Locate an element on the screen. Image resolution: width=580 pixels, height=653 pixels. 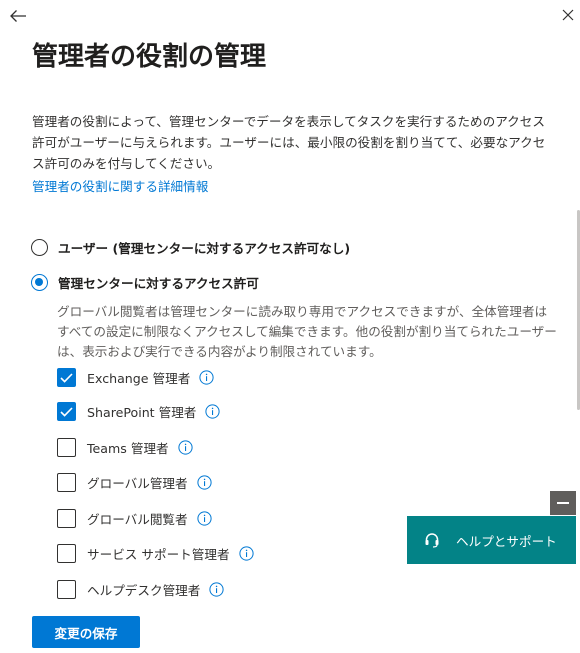
radio-option-admin: 管理センターに対するアクセス許可 is located at coordinates (145, 282).